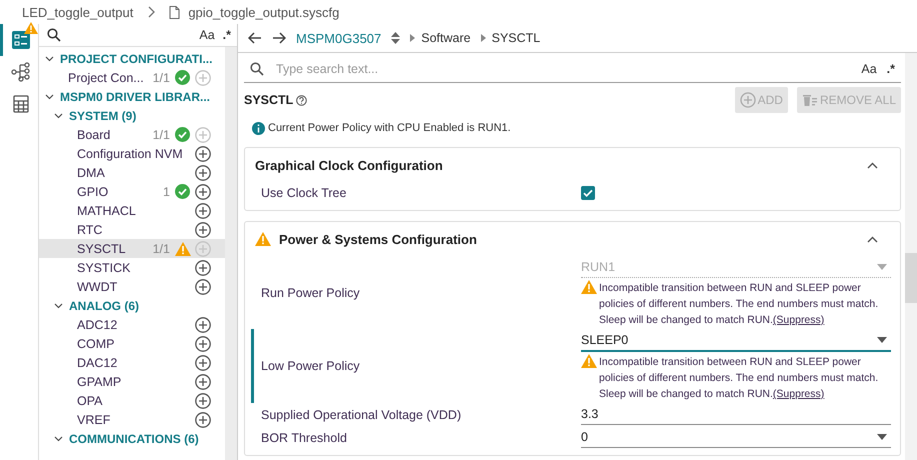 This screenshot has height=460, width=917. I want to click on field-label: Supplied Operational Voltage (VDD), so click(361, 415).